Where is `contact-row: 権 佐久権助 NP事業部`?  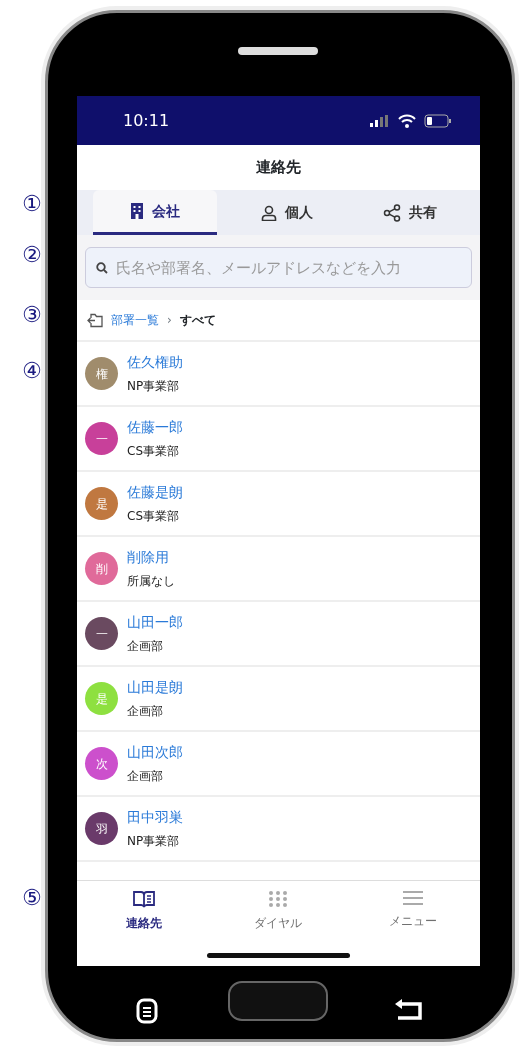 contact-row: 権 佐久権助 NP事業部 is located at coordinates (278, 374).